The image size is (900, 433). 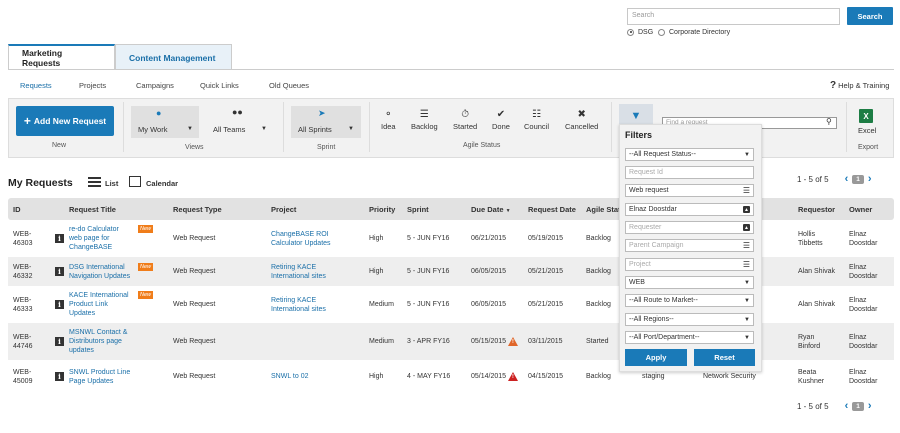 What do you see at coordinates (165, 122) in the screenshot?
I see `my-work-dropdown: ● My Work ▼` at bounding box center [165, 122].